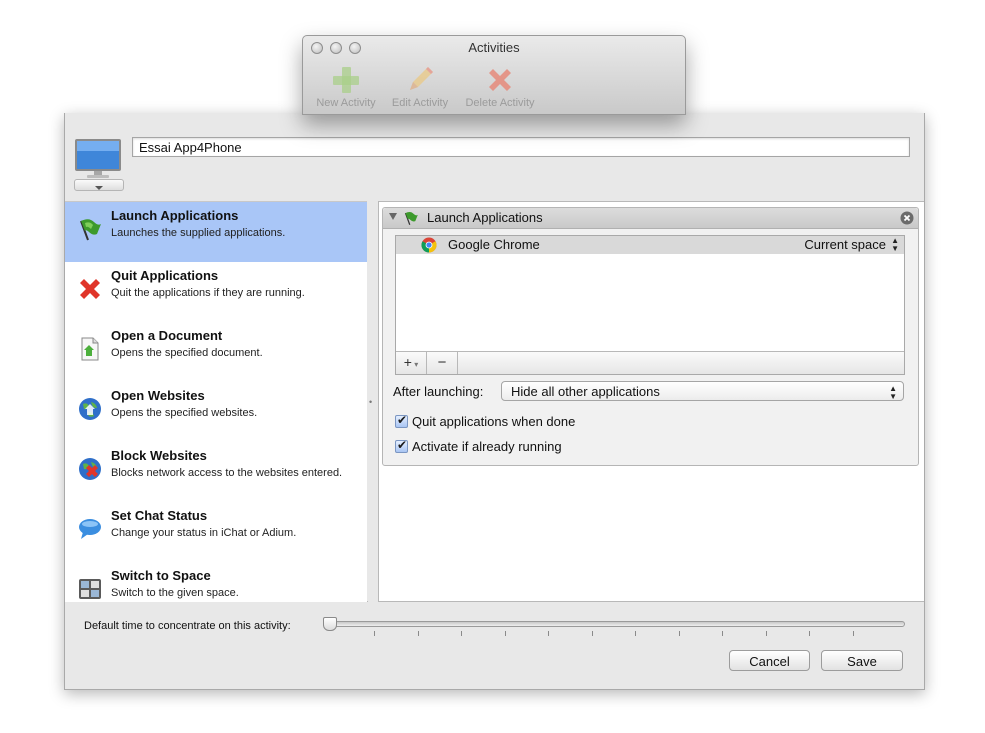 The height and width of the screenshot is (733, 985). What do you see at coordinates (90, 289) in the screenshot?
I see `red-x-icon` at bounding box center [90, 289].